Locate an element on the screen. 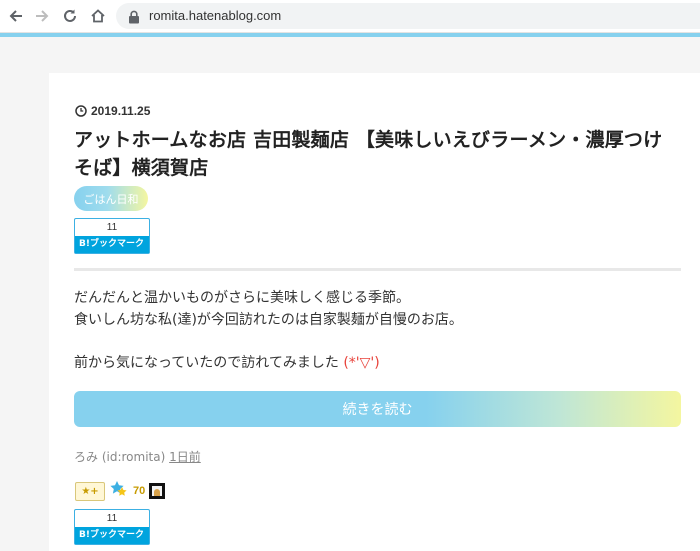  back-arrow-icon is located at coordinates (16, 16).